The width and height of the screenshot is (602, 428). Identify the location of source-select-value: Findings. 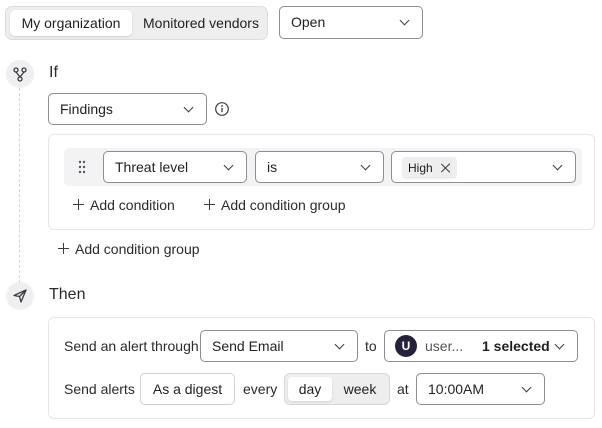
(86, 109).